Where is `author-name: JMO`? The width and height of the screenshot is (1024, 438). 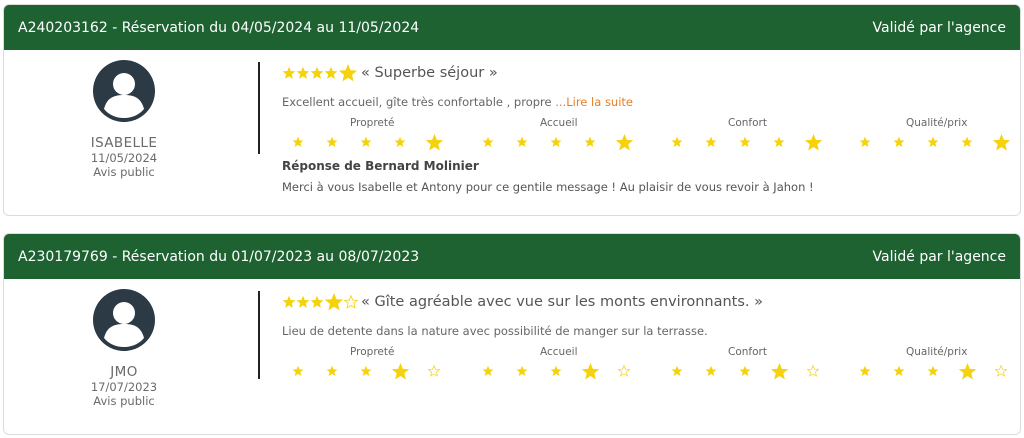 author-name: JMO is located at coordinates (124, 372).